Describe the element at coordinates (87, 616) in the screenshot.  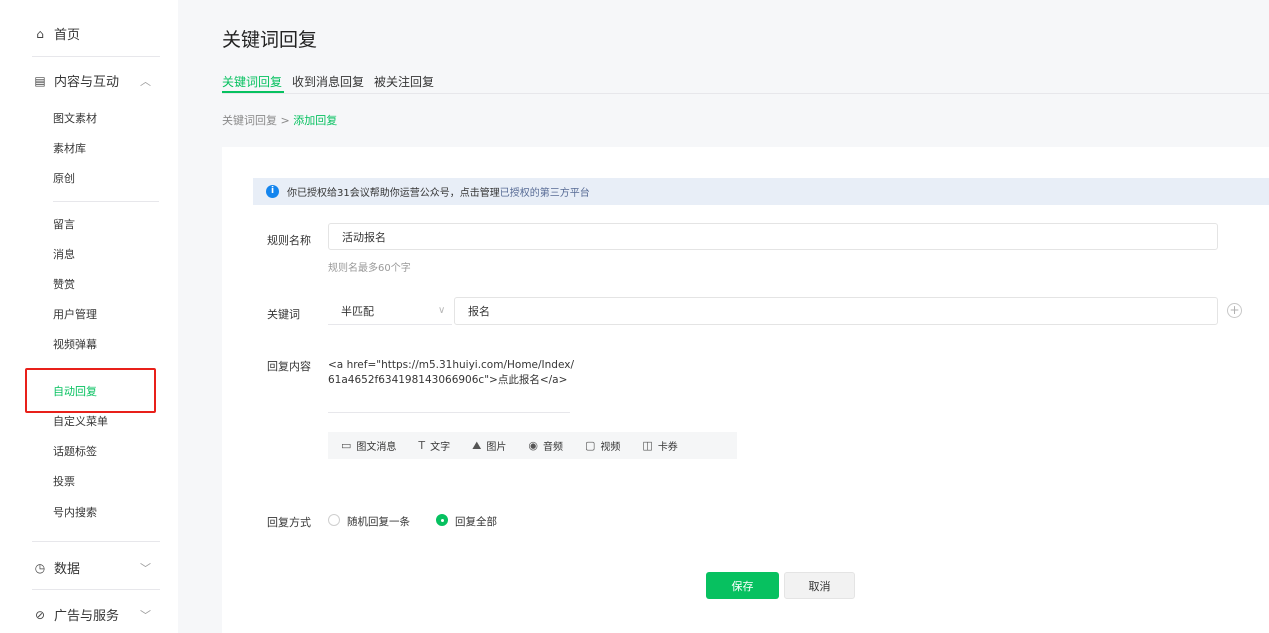
I see `nav-ads-label: 广告与服务` at that location.